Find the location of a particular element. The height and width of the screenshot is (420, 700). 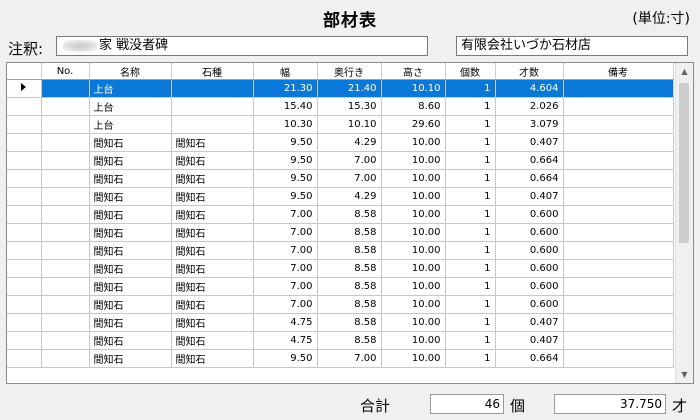

table-row: 上台 21.30 21.40 10.10 1 4.604 is located at coordinates (340, 88).